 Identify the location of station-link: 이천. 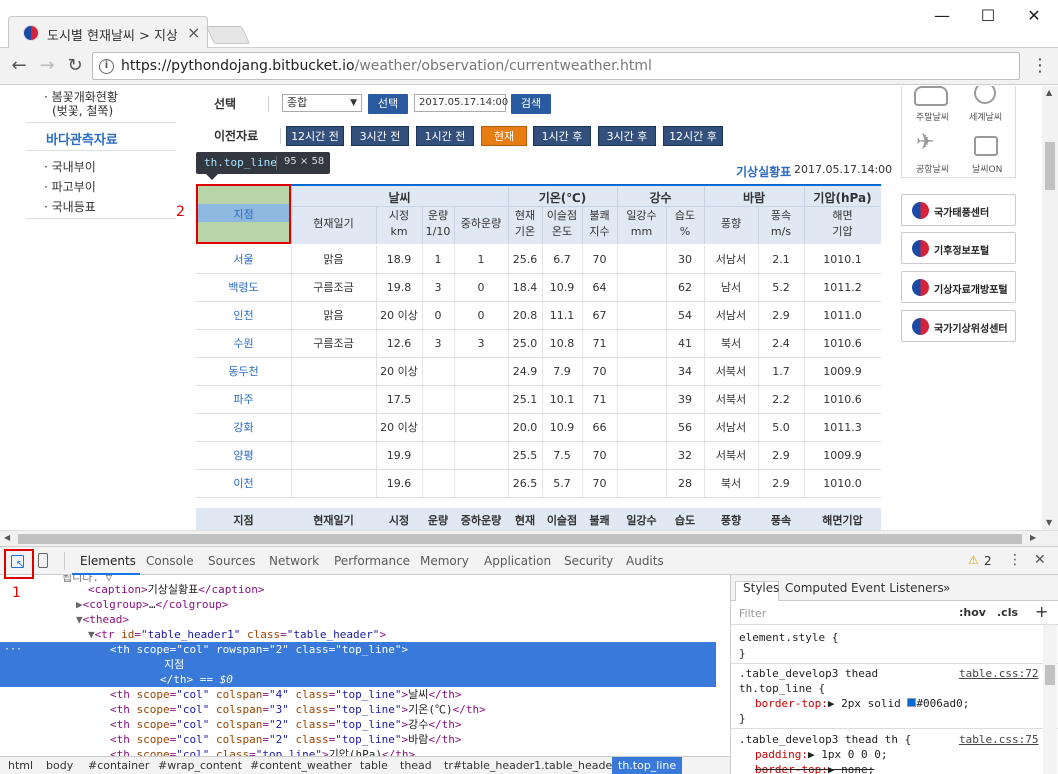
(243, 484).